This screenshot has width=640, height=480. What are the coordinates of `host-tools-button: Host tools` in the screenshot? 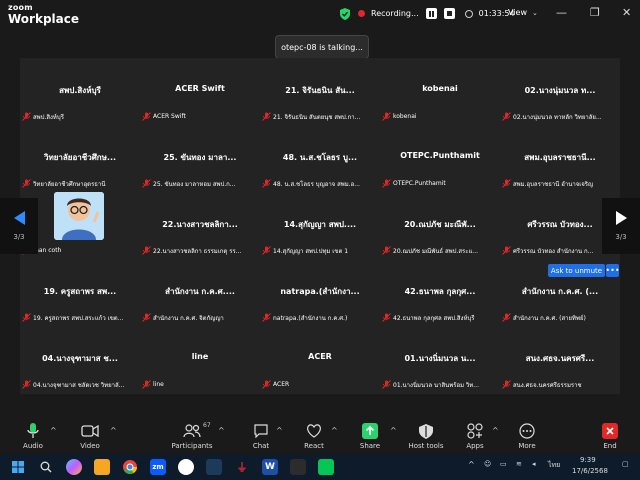 It's located at (426, 436).